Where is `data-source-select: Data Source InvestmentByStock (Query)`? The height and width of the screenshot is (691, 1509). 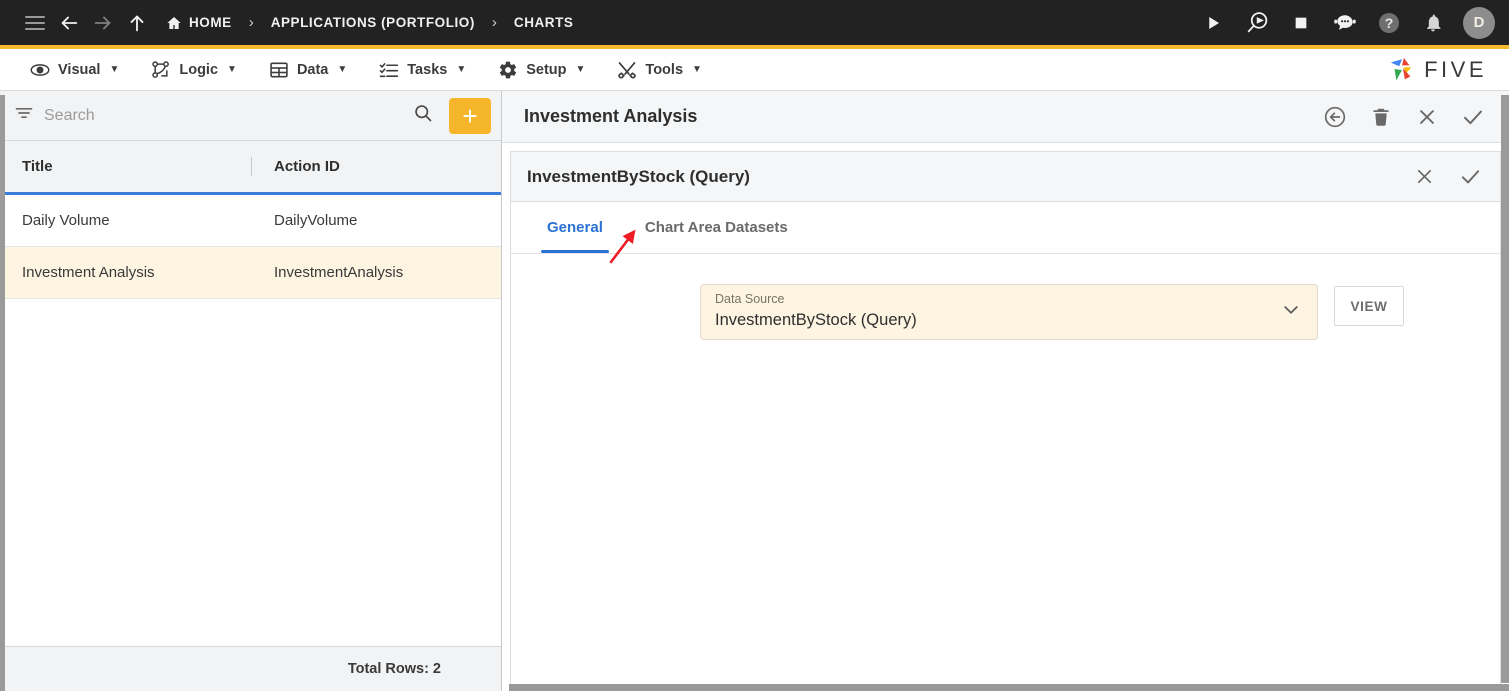 data-source-select: Data Source InvestmentByStock (Query) is located at coordinates (1009, 312).